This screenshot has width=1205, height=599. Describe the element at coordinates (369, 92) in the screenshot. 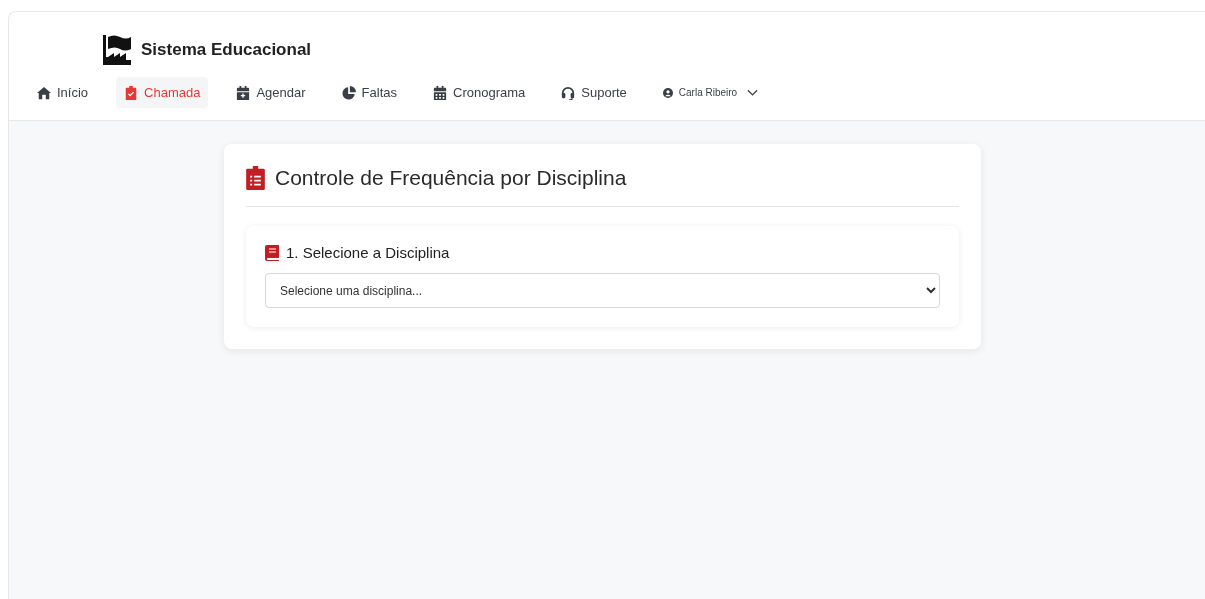

I see `nav-tab: Faltas` at that location.